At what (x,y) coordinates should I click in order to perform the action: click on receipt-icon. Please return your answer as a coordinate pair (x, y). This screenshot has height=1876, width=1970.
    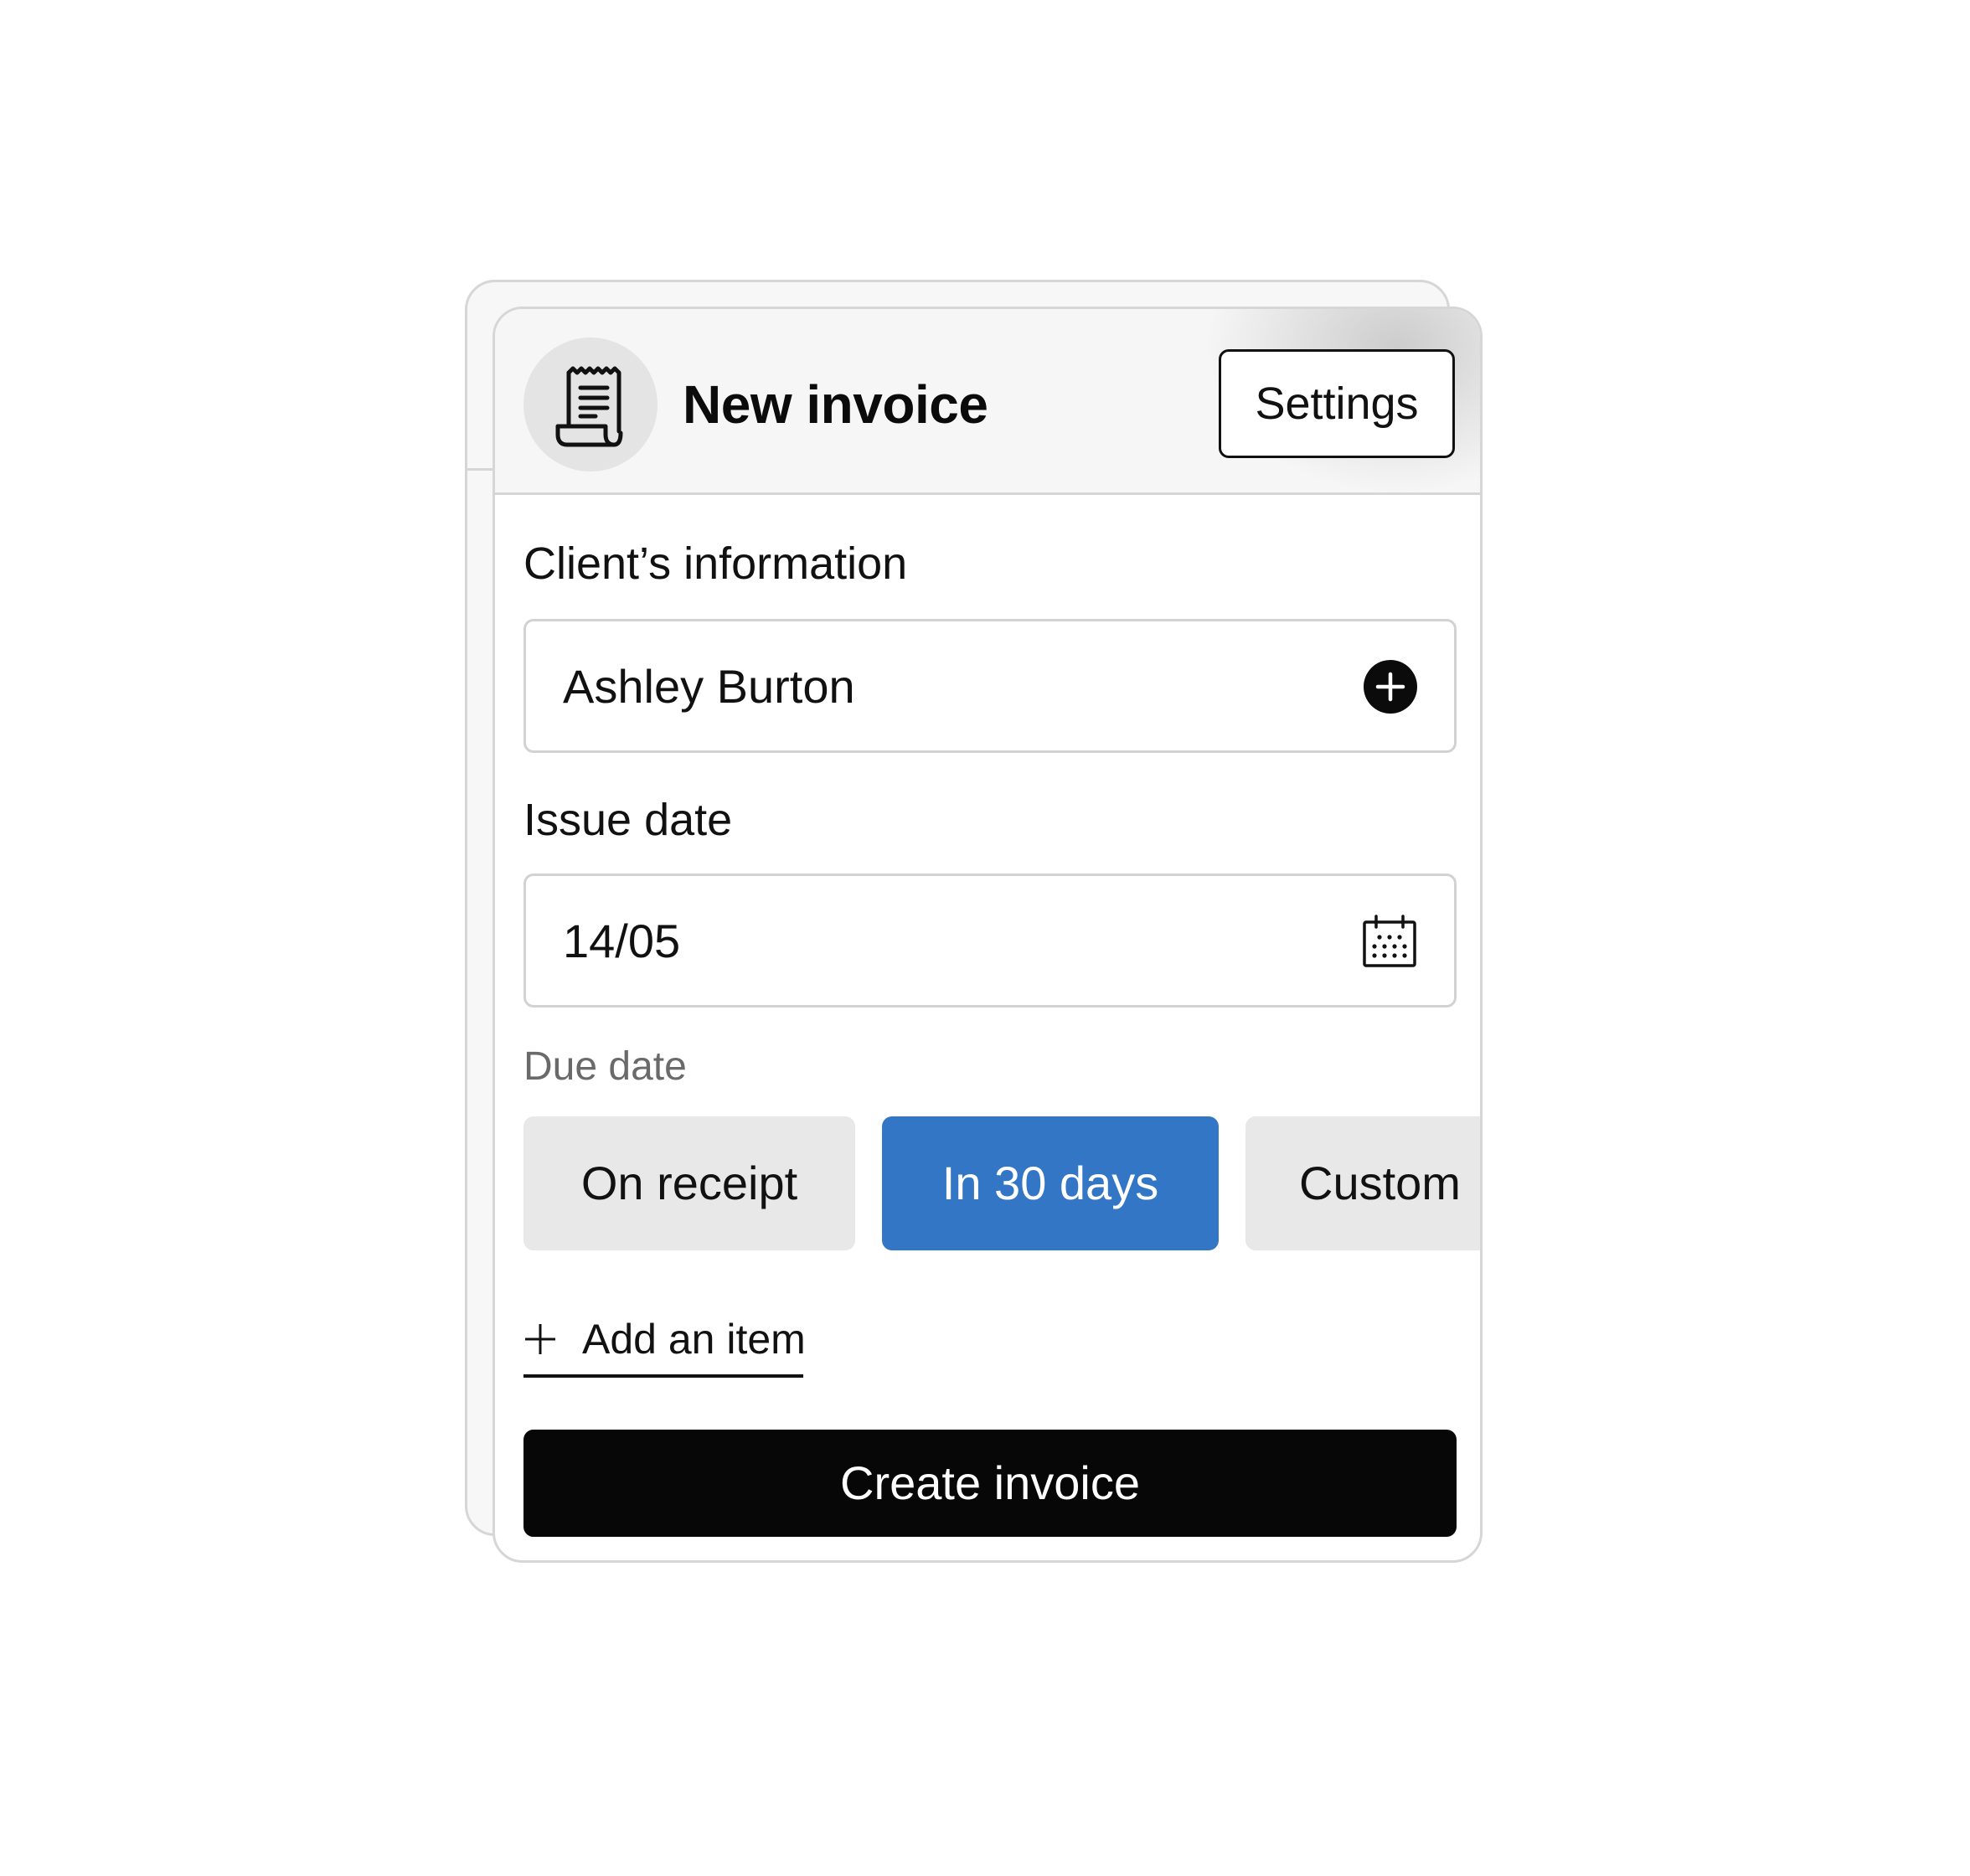
    Looking at the image, I should click on (589, 406).